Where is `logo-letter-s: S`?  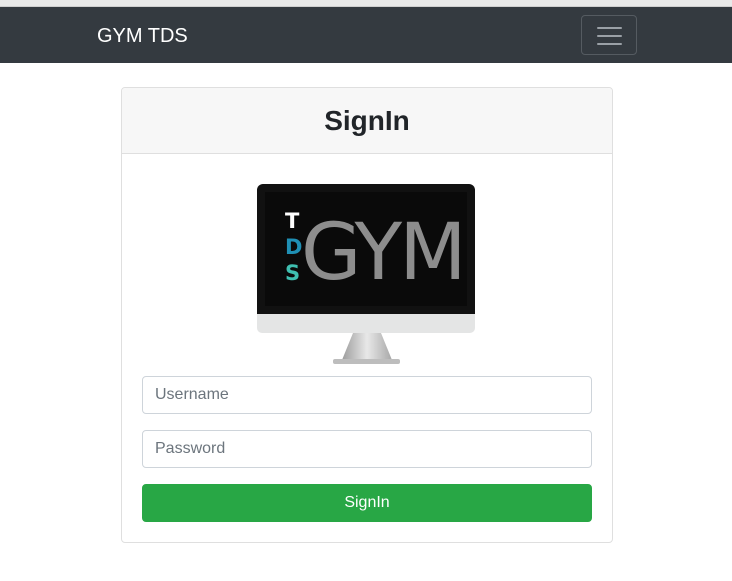
logo-letter-s: S is located at coordinates (293, 273).